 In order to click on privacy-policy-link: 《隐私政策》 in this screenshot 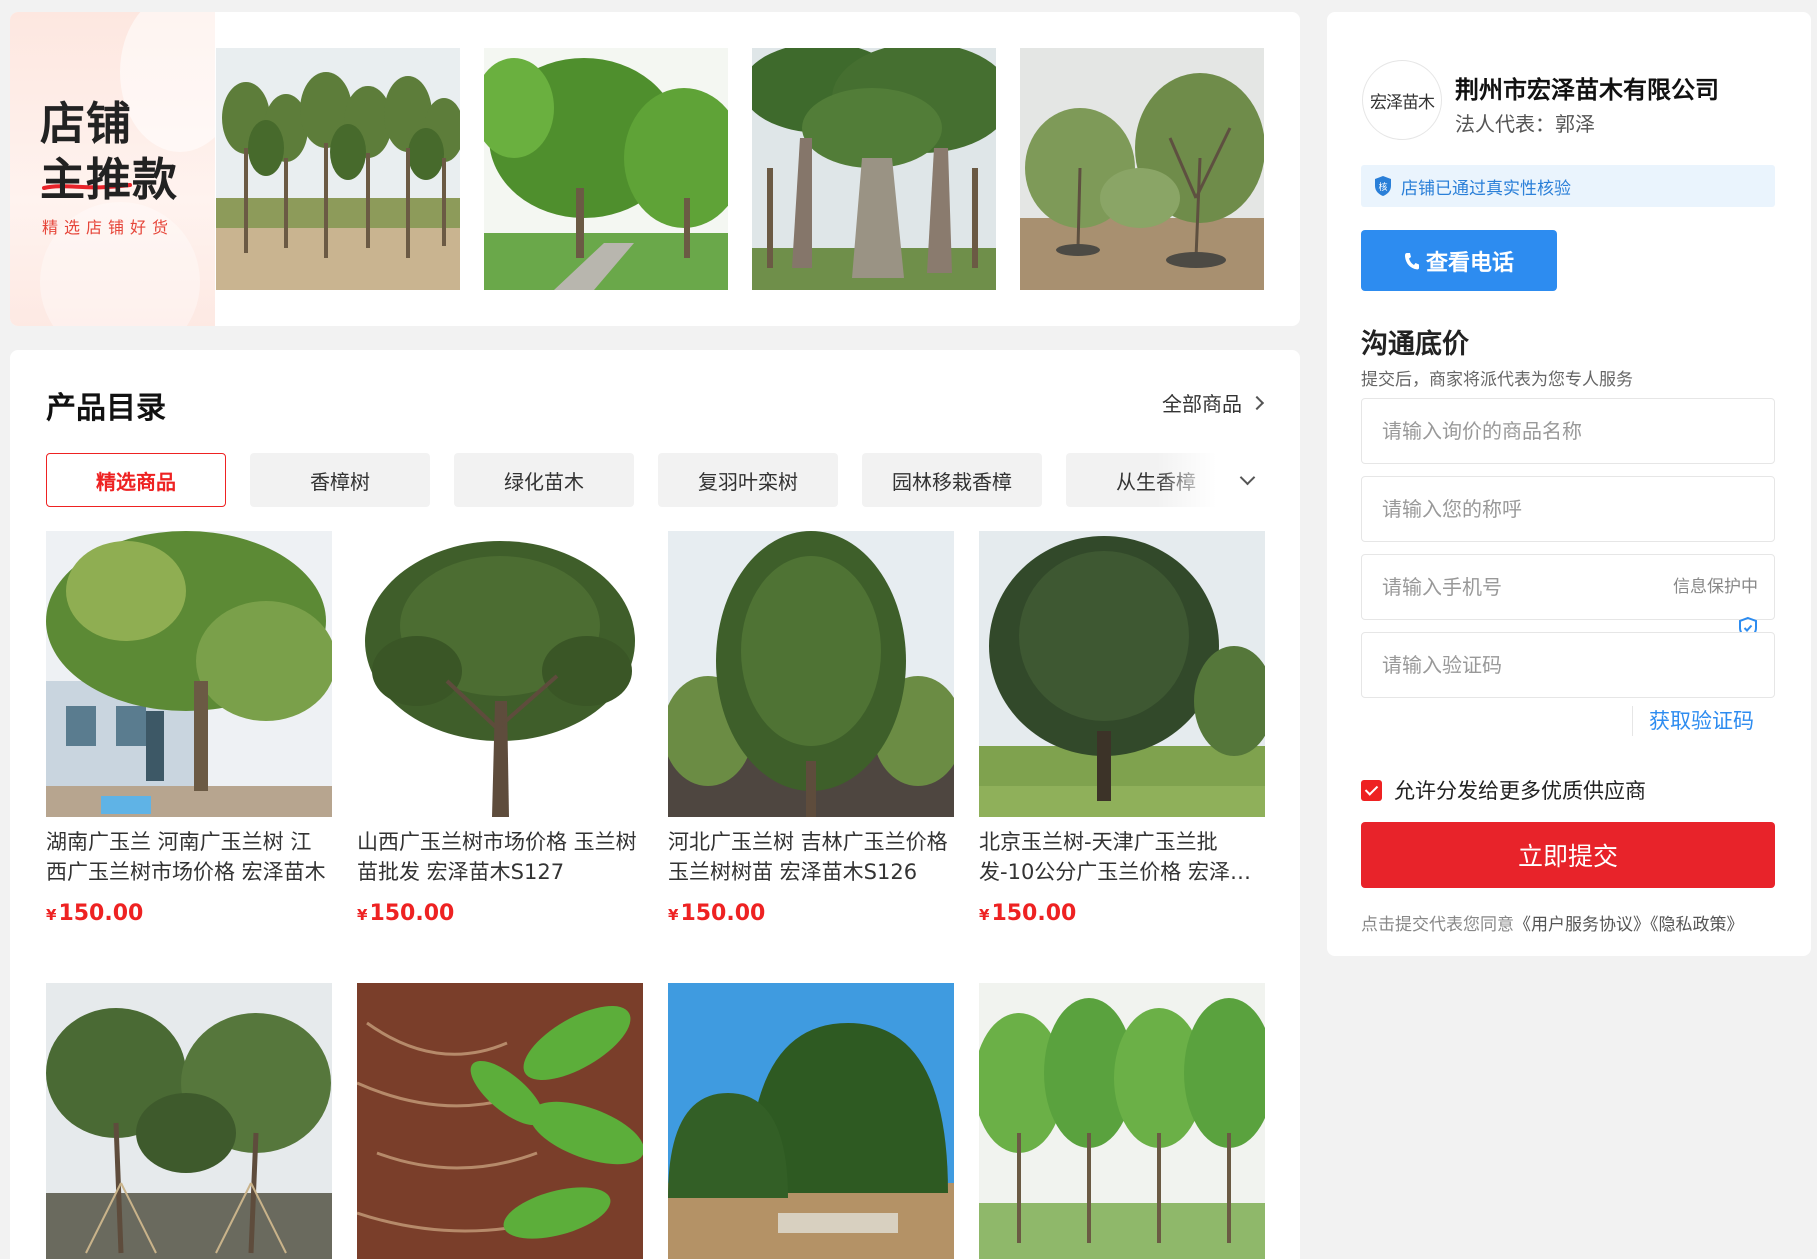, I will do `click(1697, 925)`.